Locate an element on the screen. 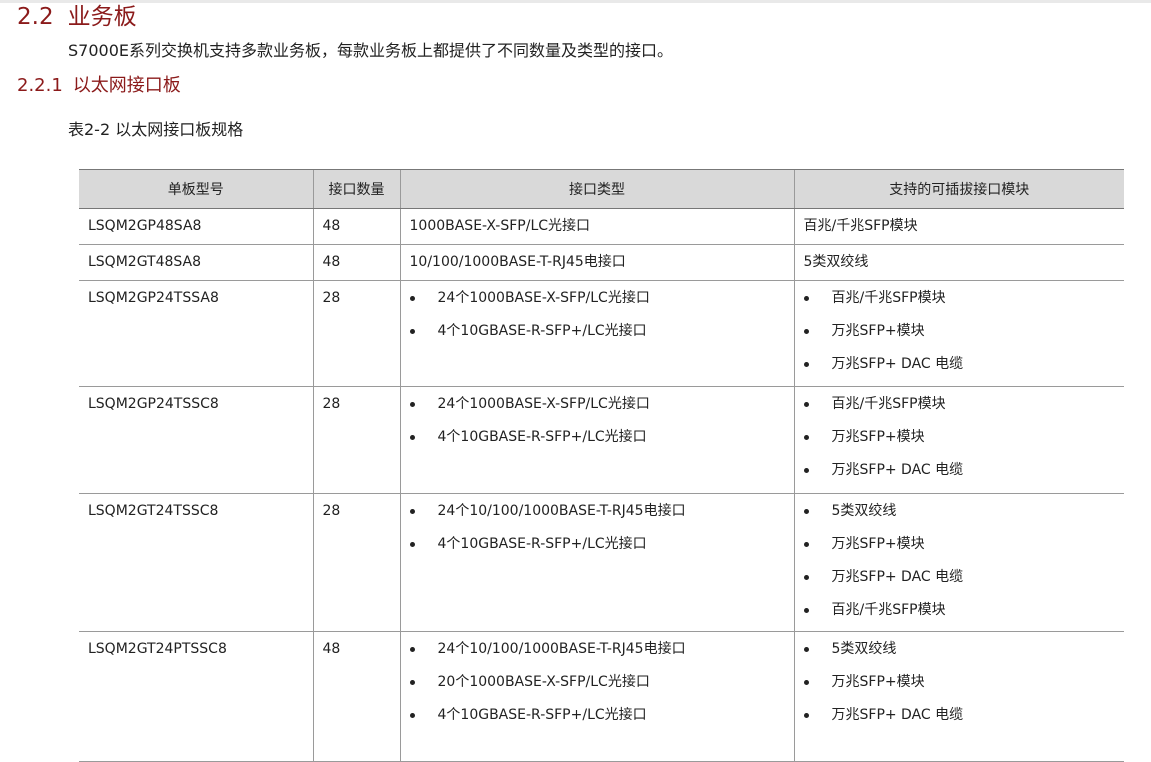  table-header-row: 单板型号 接口数量 接口类型 支持的可插拔接口模块 is located at coordinates (601, 189).